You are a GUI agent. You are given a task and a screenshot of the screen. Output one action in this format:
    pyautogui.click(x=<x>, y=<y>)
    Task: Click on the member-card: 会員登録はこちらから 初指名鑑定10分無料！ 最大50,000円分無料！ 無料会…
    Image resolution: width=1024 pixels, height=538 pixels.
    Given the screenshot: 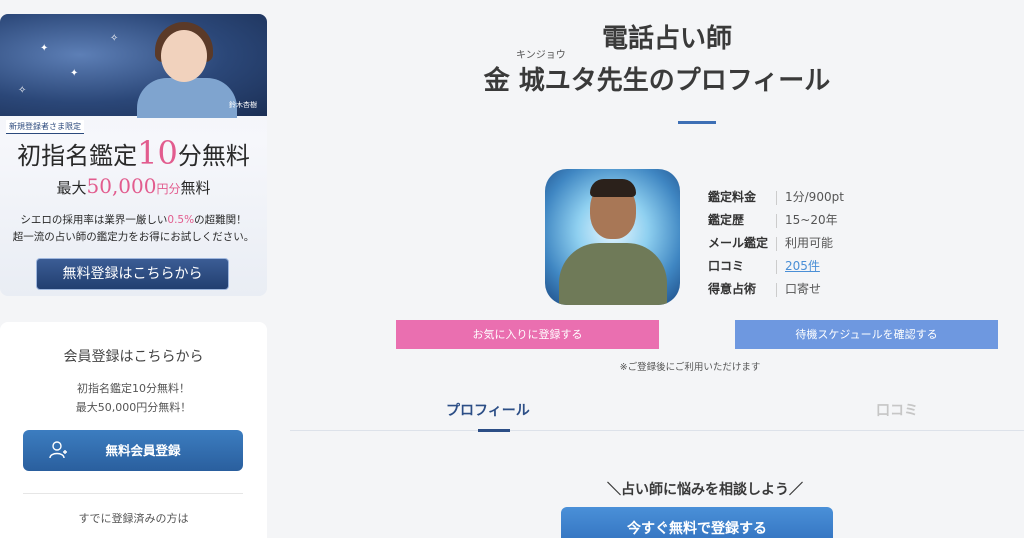 What is the action you would take?
    pyautogui.click(x=133, y=430)
    